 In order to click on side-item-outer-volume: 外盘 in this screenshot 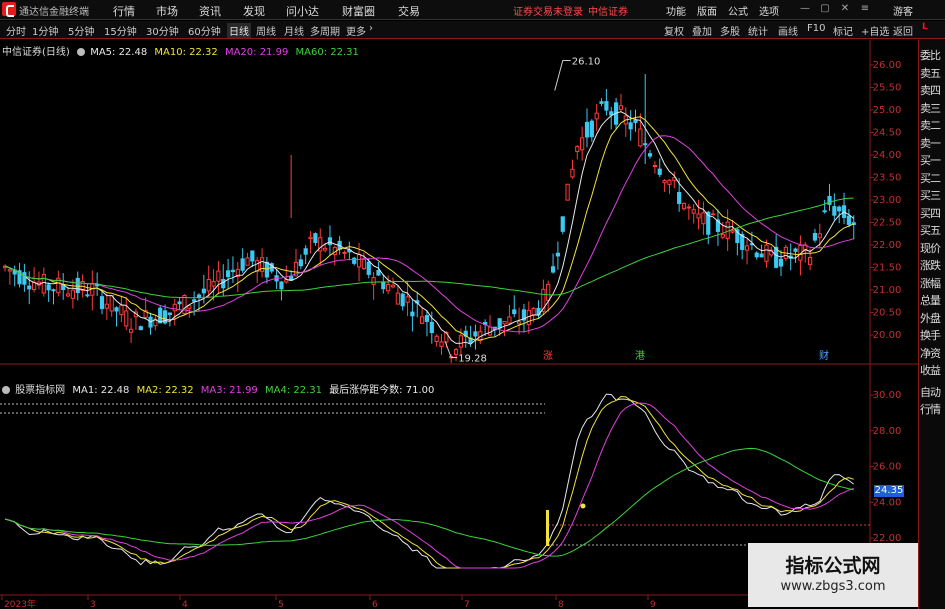, I will do `click(932, 318)`.